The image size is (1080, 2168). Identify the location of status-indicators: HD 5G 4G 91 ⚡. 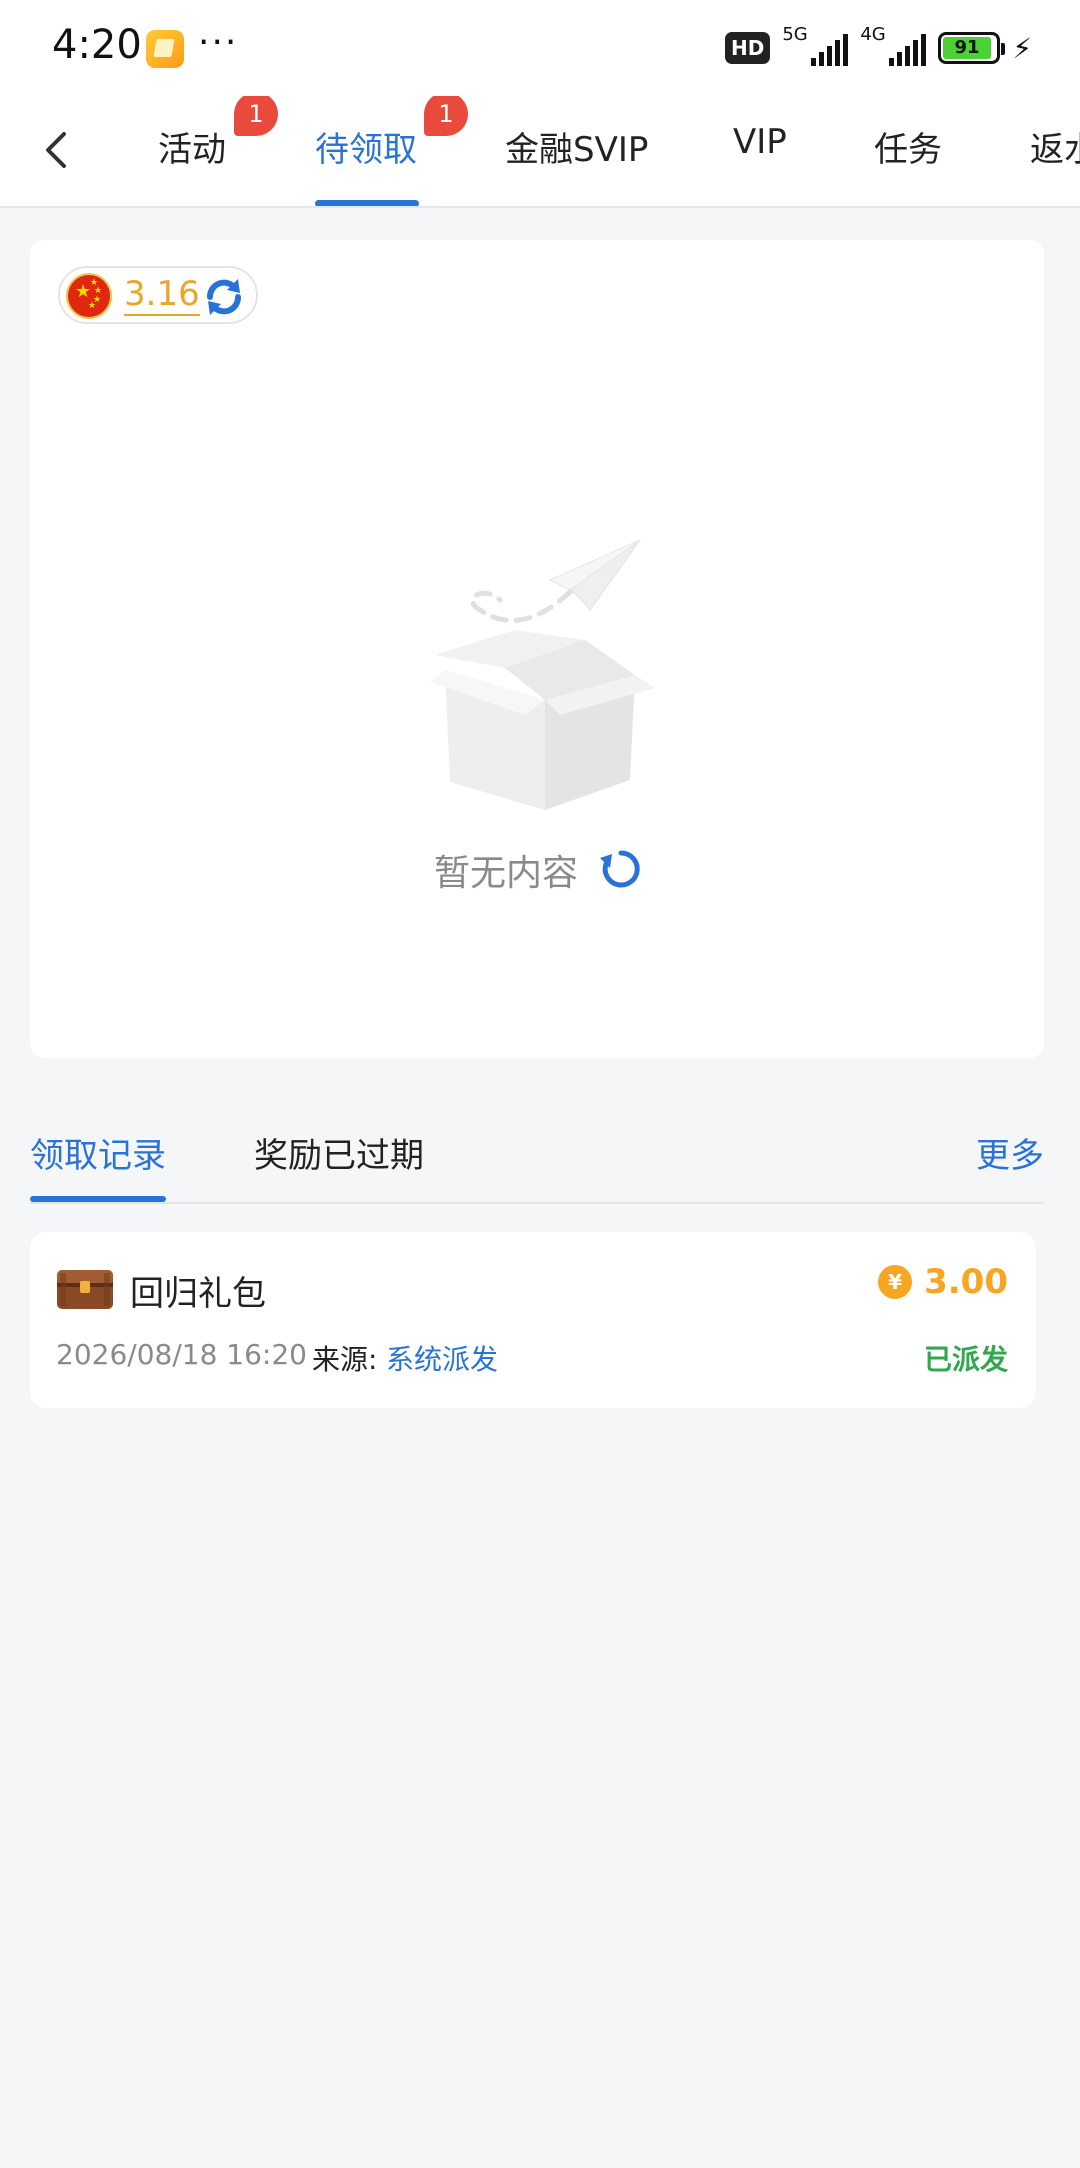
(878, 46).